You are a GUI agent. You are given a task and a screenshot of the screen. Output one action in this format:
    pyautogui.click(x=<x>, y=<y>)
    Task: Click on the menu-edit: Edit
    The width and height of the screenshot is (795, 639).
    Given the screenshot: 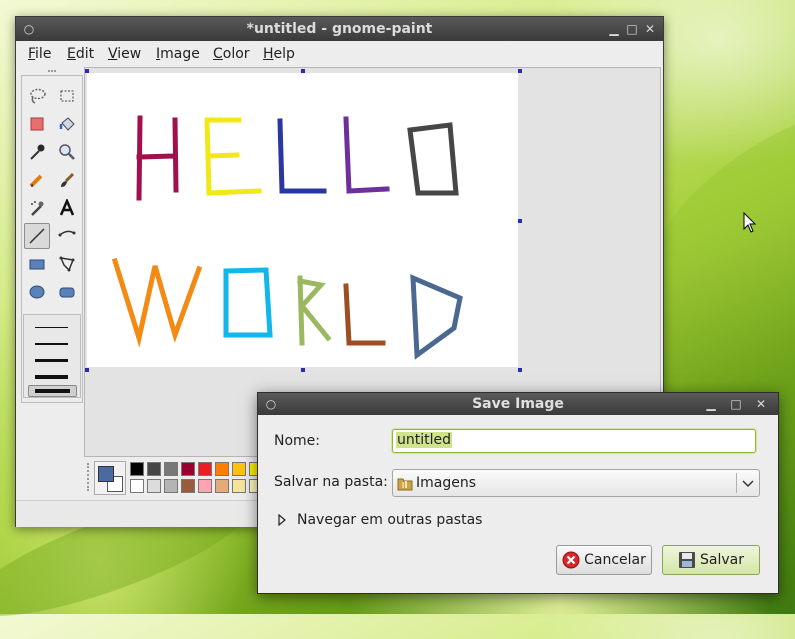 What is the action you would take?
    pyautogui.click(x=80, y=54)
    